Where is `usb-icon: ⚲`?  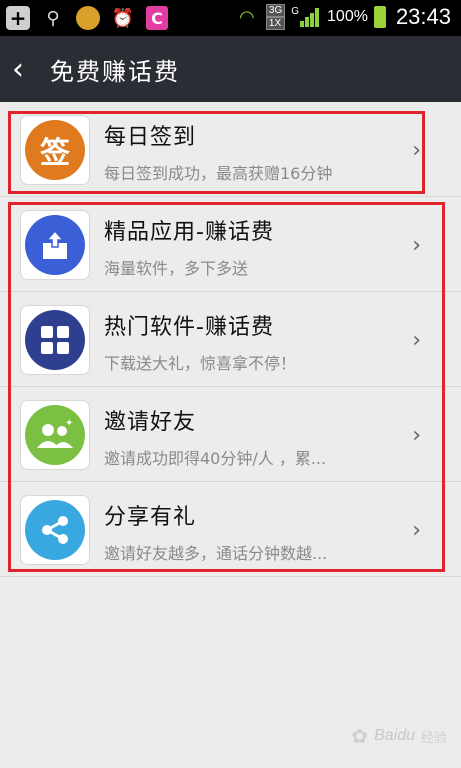 usb-icon: ⚲ is located at coordinates (53, 18).